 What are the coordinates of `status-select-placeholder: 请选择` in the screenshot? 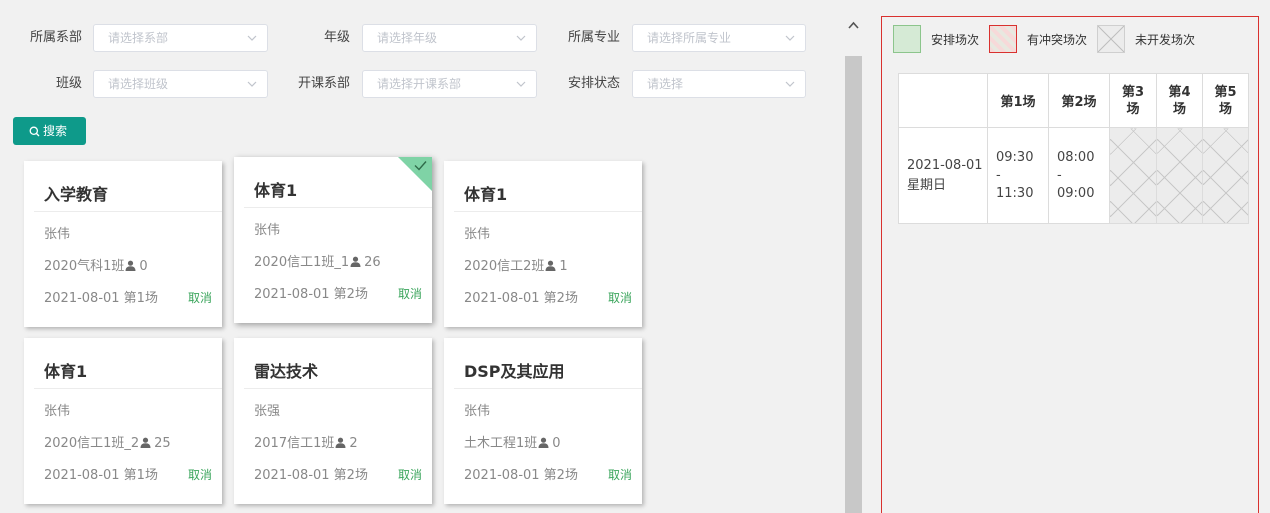 It's located at (665, 84).